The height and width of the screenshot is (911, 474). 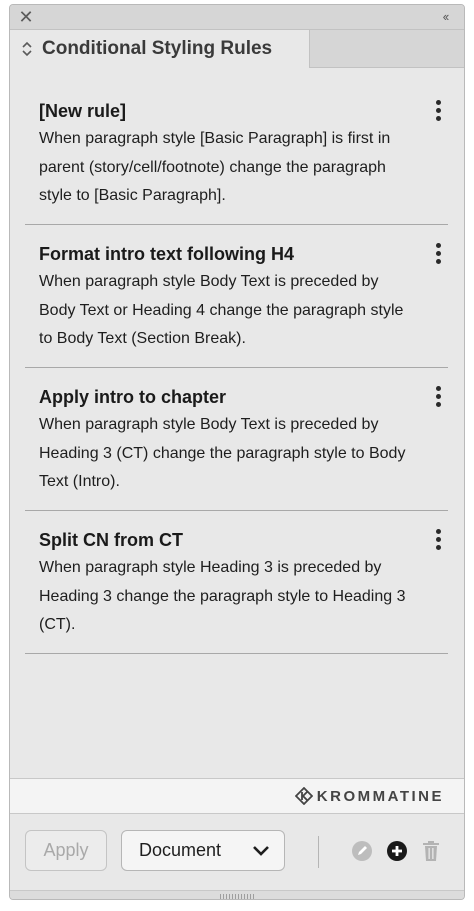 I want to click on resize-grip, so click(x=237, y=894).